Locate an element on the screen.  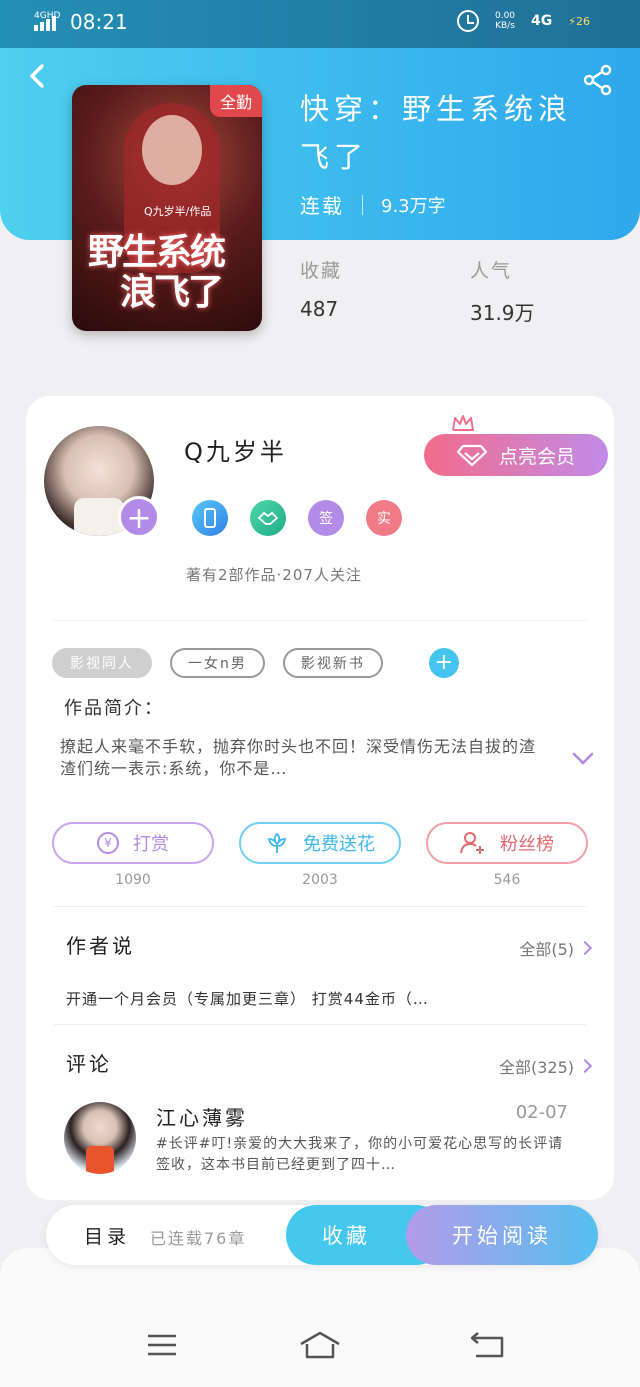
home-icon is located at coordinates (320, 1345).